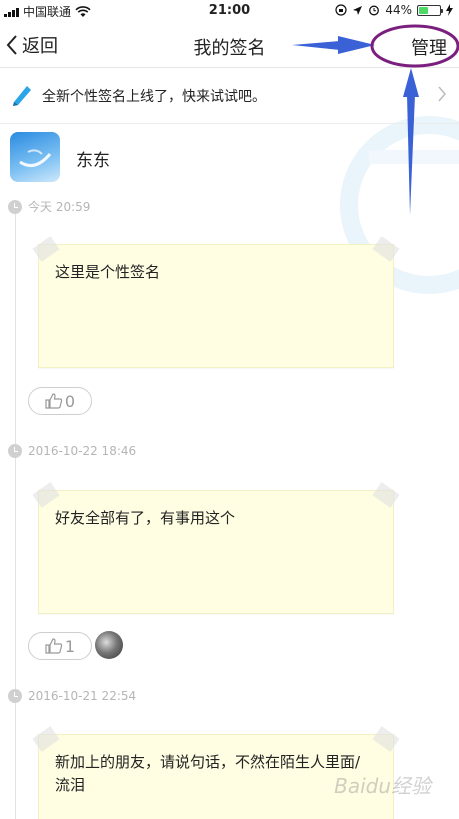 The height and width of the screenshot is (819, 459). Describe the element at coordinates (15, 512) in the screenshot. I see `timeline-line` at that location.